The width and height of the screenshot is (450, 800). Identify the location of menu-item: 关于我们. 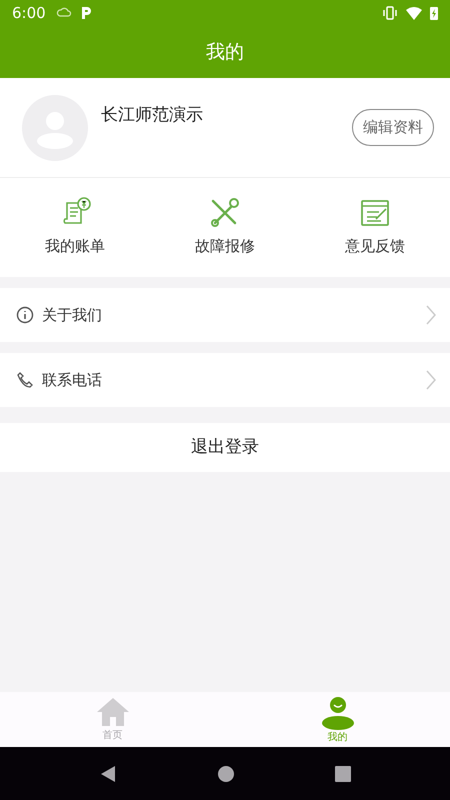
(225, 315).